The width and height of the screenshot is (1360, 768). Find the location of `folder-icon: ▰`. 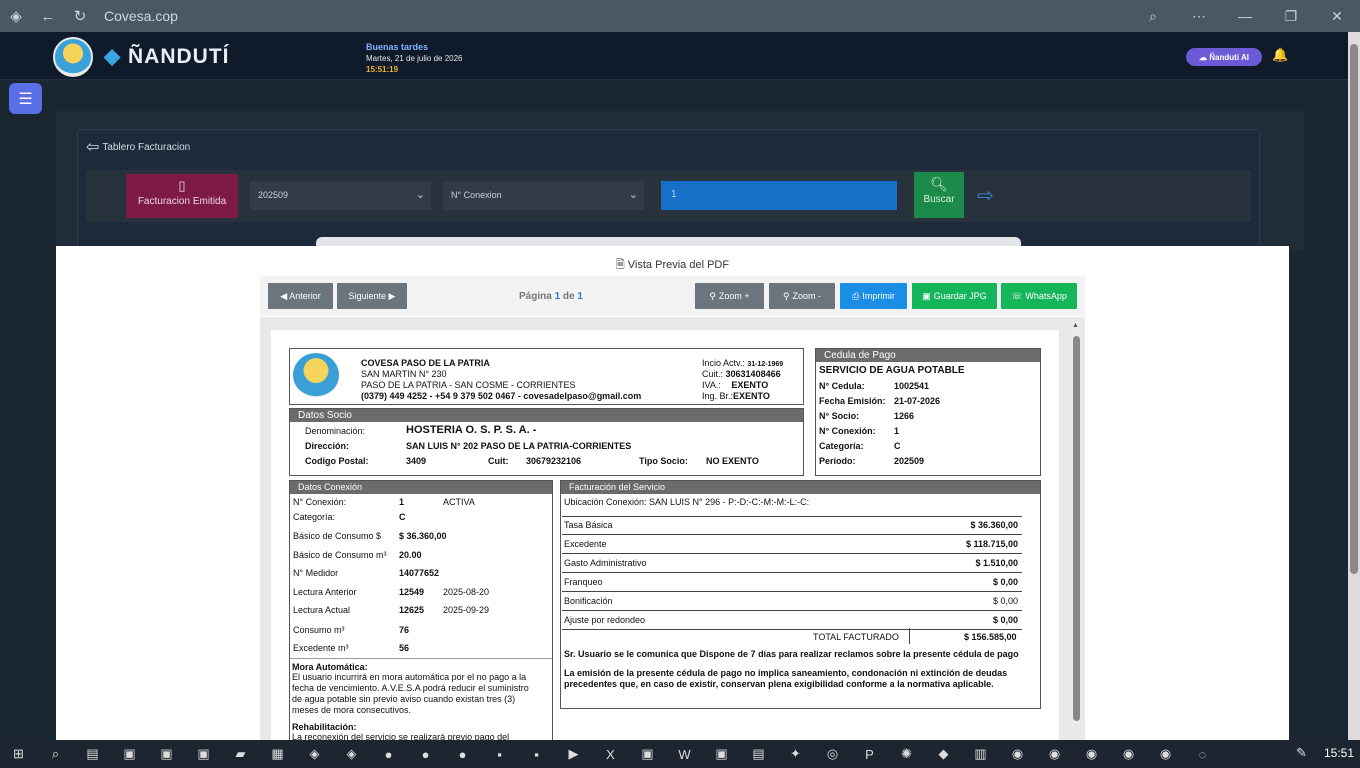

folder-icon: ▰ is located at coordinates (240, 754).